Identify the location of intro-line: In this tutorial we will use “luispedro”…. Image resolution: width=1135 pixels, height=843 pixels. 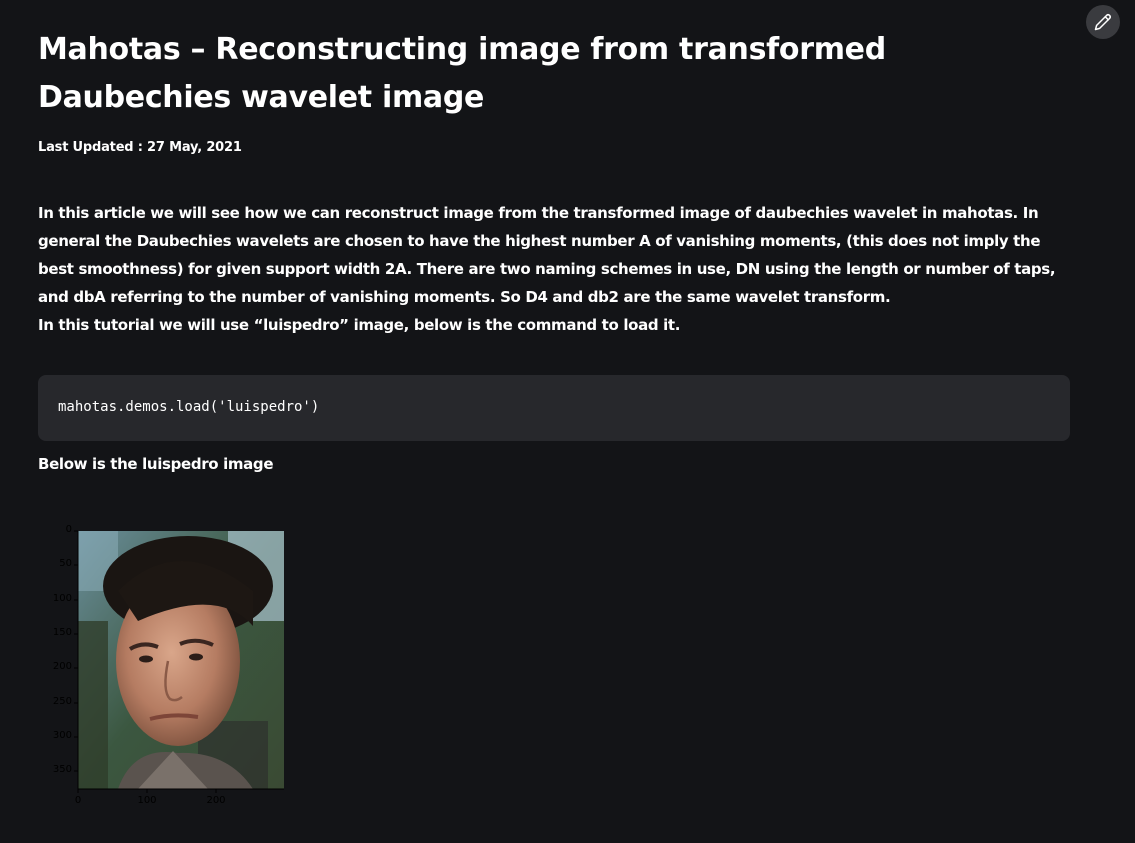
(359, 325).